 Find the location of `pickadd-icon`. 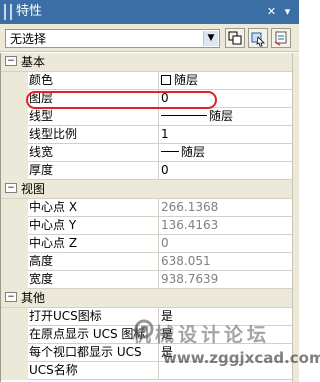

pickadd-icon is located at coordinates (235, 38).